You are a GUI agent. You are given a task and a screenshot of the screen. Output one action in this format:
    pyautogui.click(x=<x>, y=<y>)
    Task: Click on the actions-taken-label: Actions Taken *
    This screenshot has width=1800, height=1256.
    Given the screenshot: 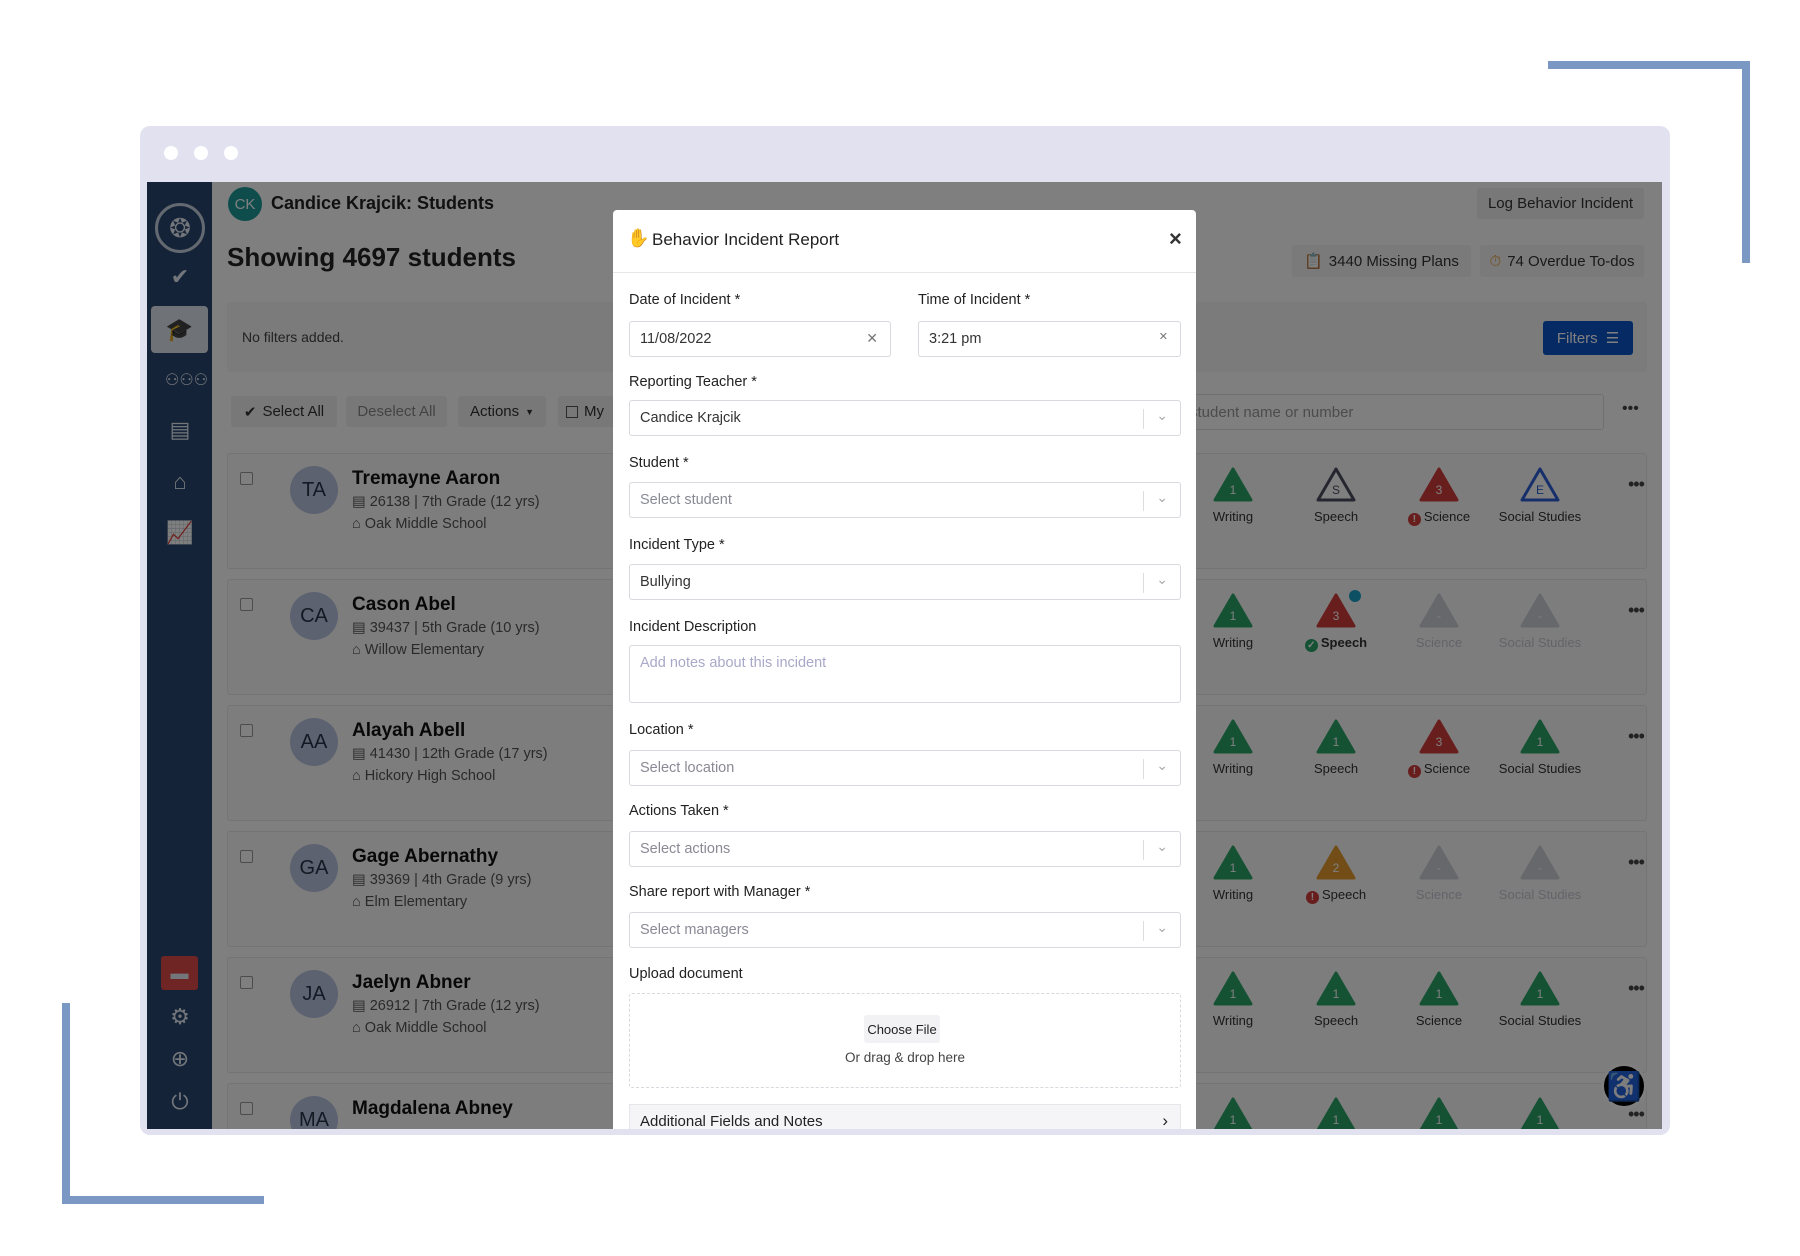 What is the action you would take?
    pyautogui.click(x=679, y=811)
    